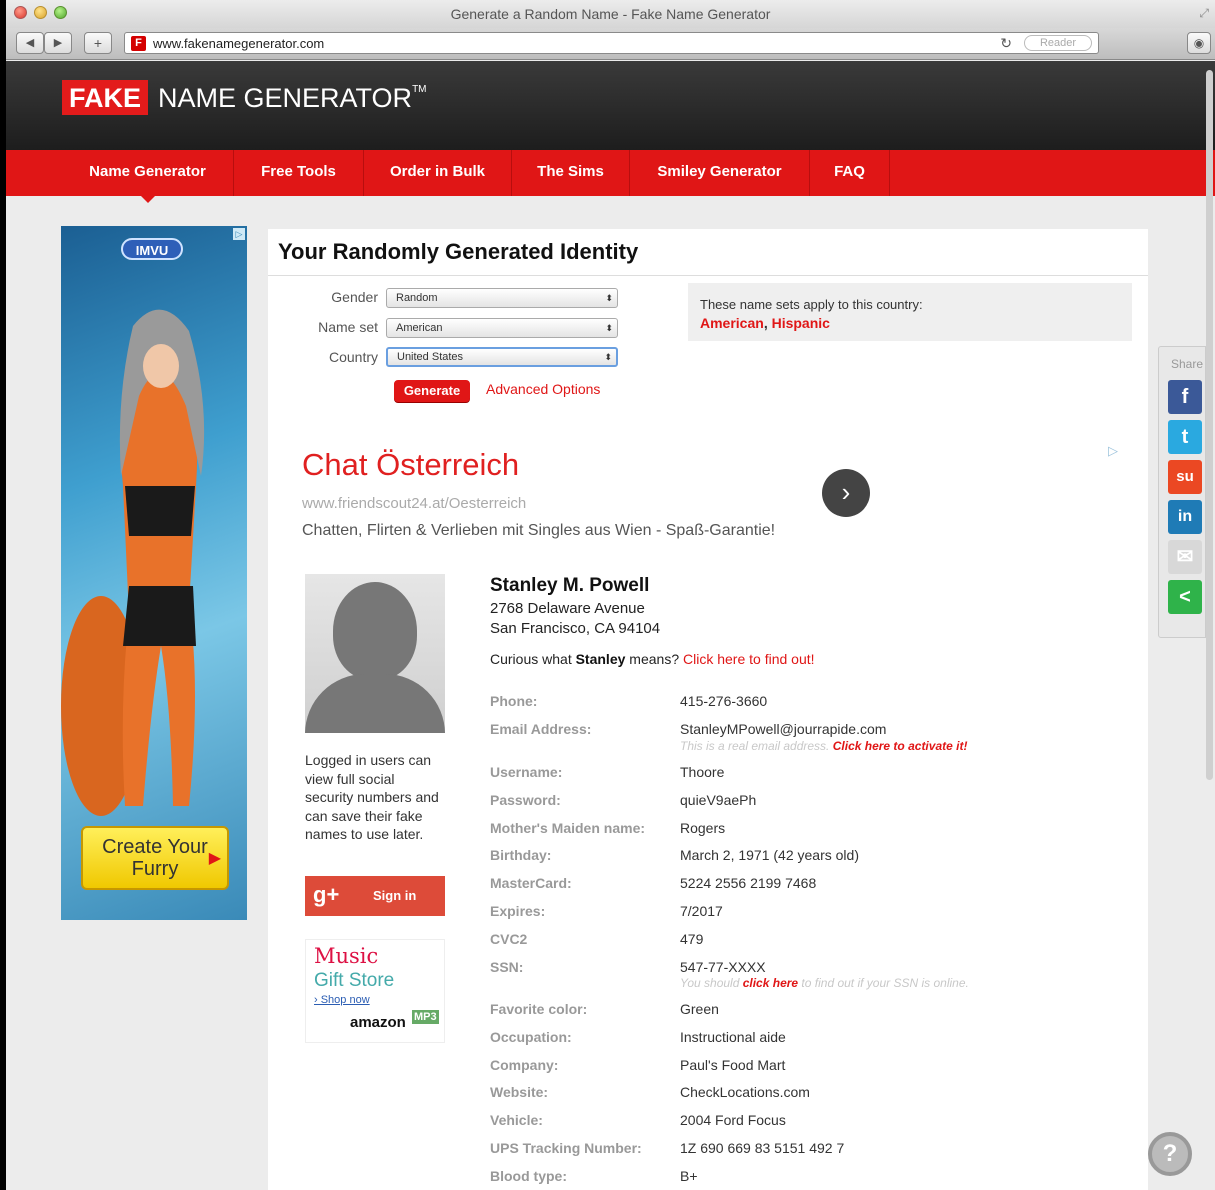 The width and height of the screenshot is (1215, 1190). What do you see at coordinates (502, 357) in the screenshot?
I see `country-select: United States ⬍` at bounding box center [502, 357].